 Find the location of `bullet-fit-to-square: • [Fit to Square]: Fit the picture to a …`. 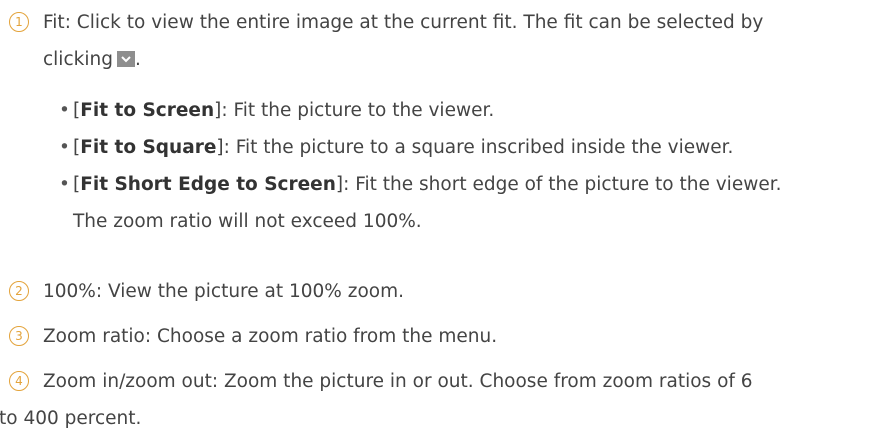

bullet-fit-to-square: • [Fit to Square]: Fit the picture to a … is located at coordinates (461, 147).